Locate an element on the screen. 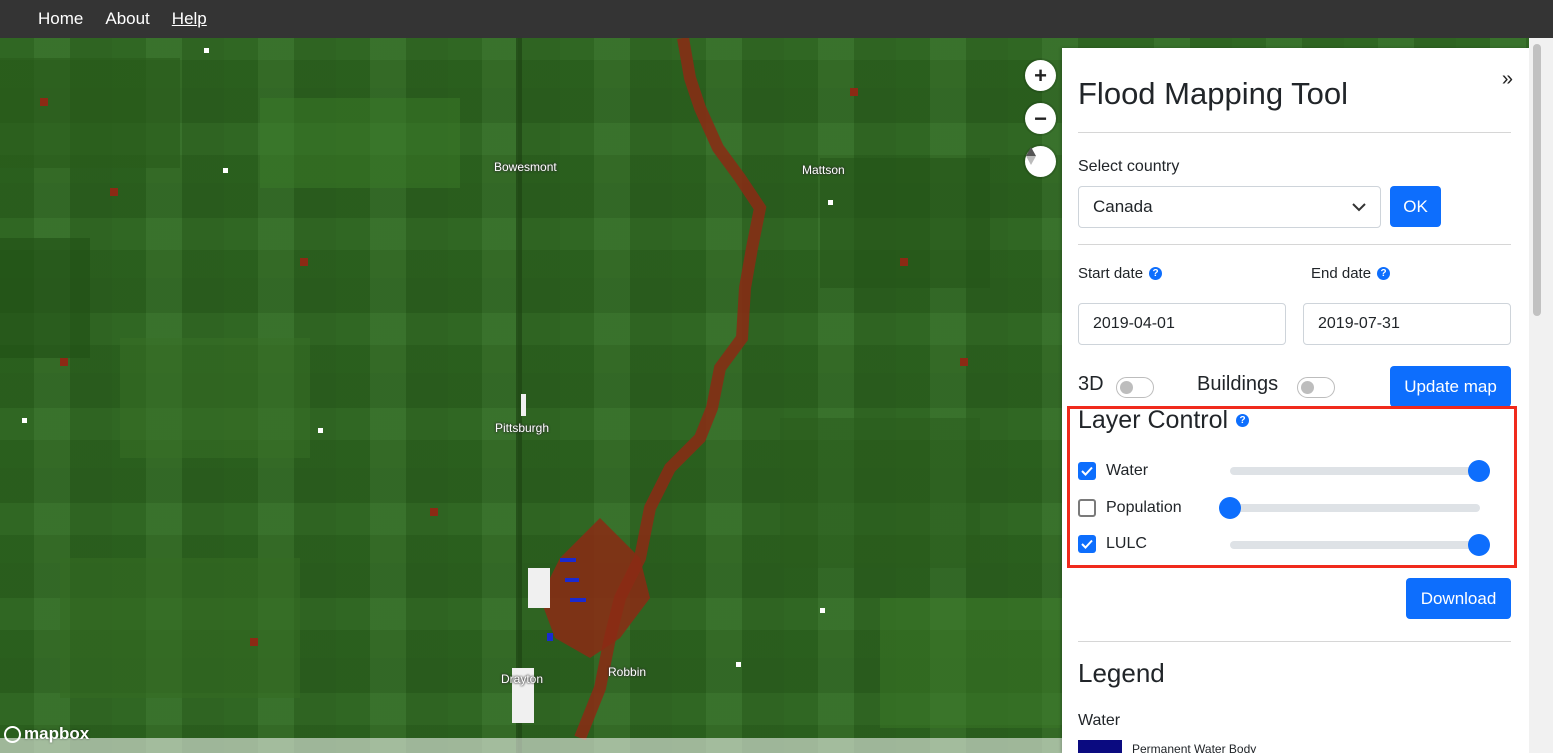 This screenshot has height=753, width=1553. nav-home-link: Home is located at coordinates (60, 19).